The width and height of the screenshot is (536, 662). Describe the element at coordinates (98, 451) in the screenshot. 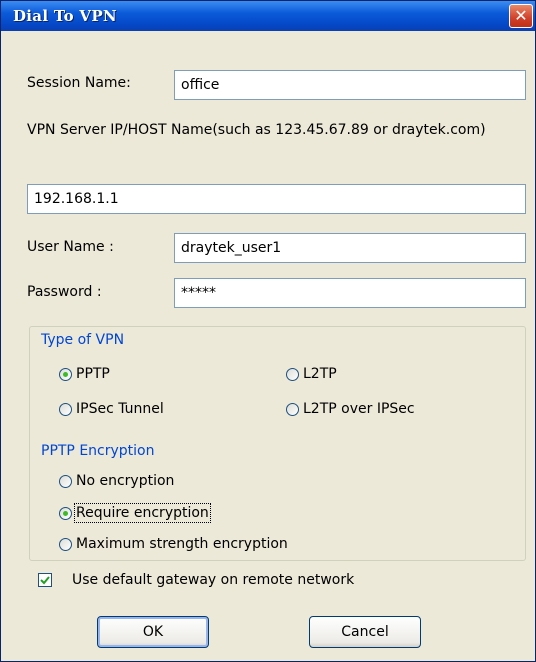

I see `pptp-encryption-title: PPTP Encryption` at that location.